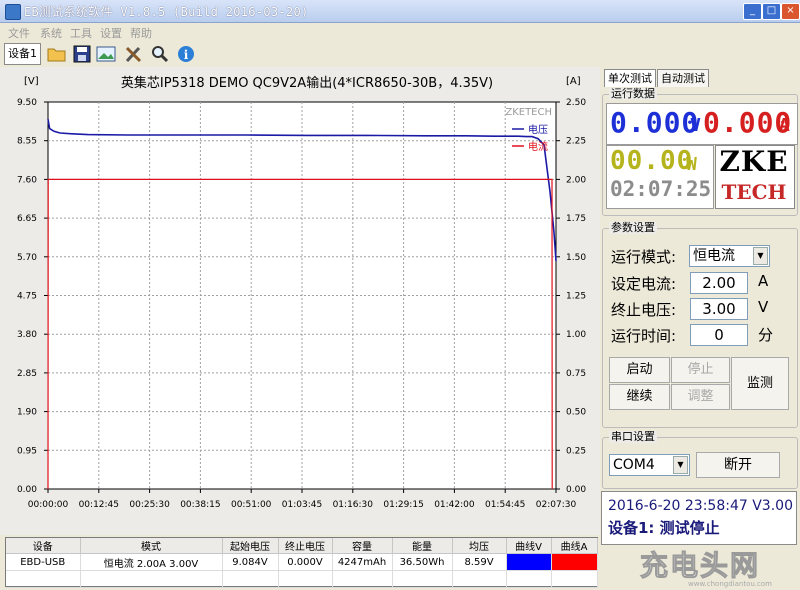  What do you see at coordinates (661, 189) in the screenshot?
I see `time-readout: 02:07:25` at bounding box center [661, 189].